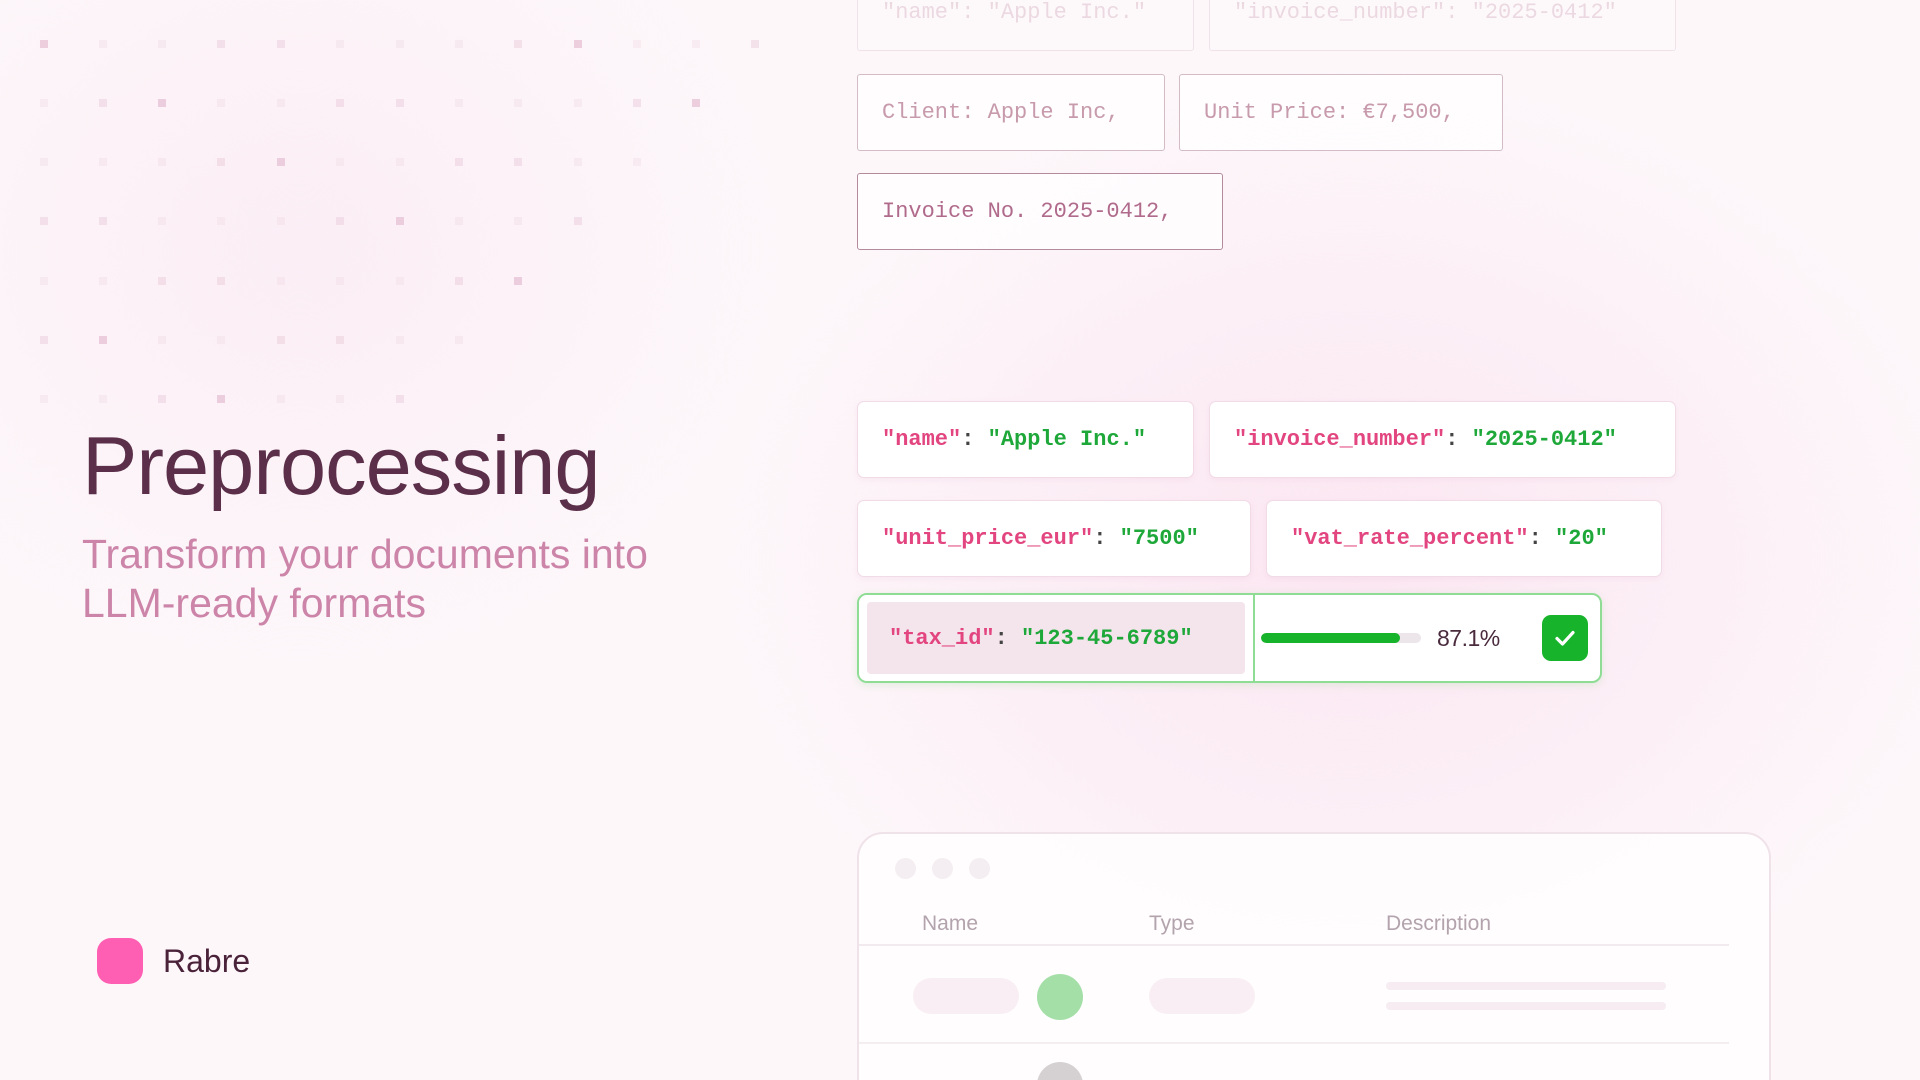 The height and width of the screenshot is (1080, 1920). I want to click on json-field: "vat_rate_percent": "20", so click(1464, 538).